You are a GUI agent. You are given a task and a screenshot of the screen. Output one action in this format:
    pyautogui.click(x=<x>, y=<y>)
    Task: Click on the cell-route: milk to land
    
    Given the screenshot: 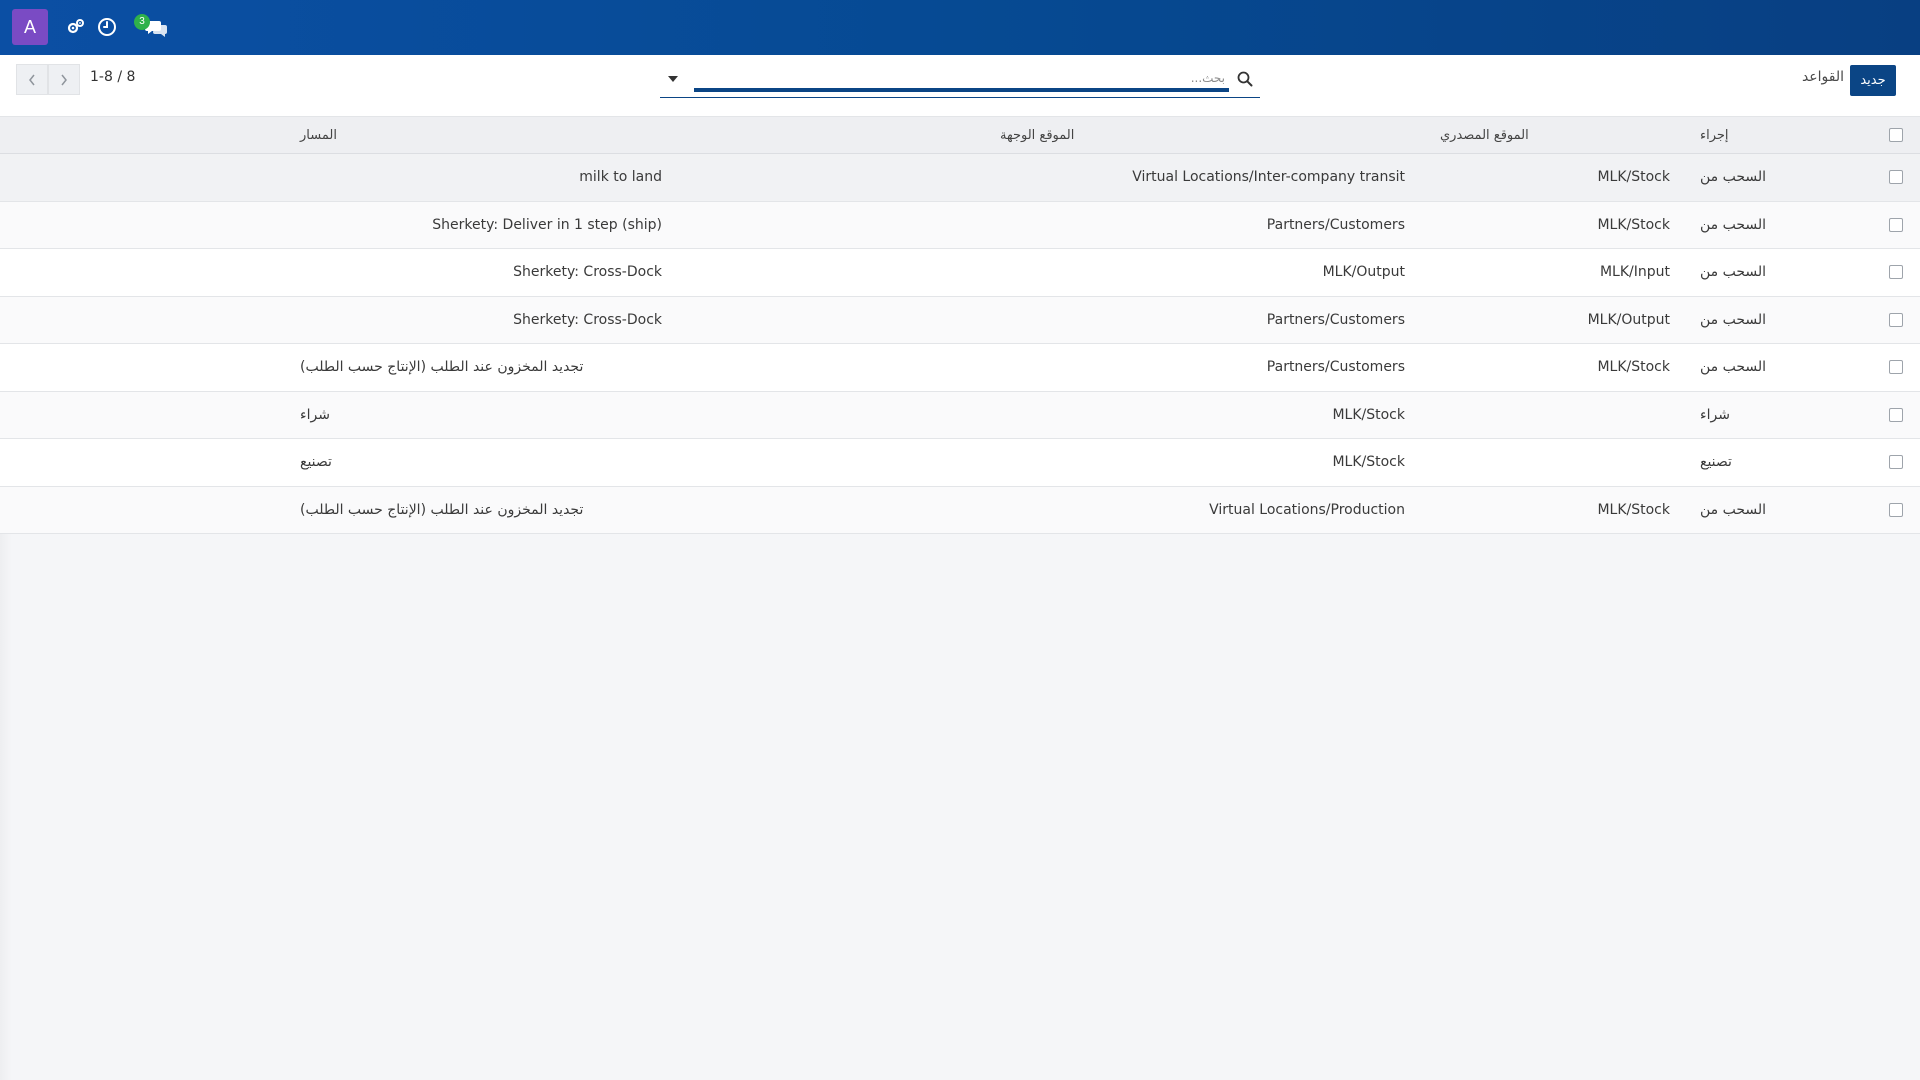 What is the action you would take?
    pyautogui.click(x=620, y=177)
    